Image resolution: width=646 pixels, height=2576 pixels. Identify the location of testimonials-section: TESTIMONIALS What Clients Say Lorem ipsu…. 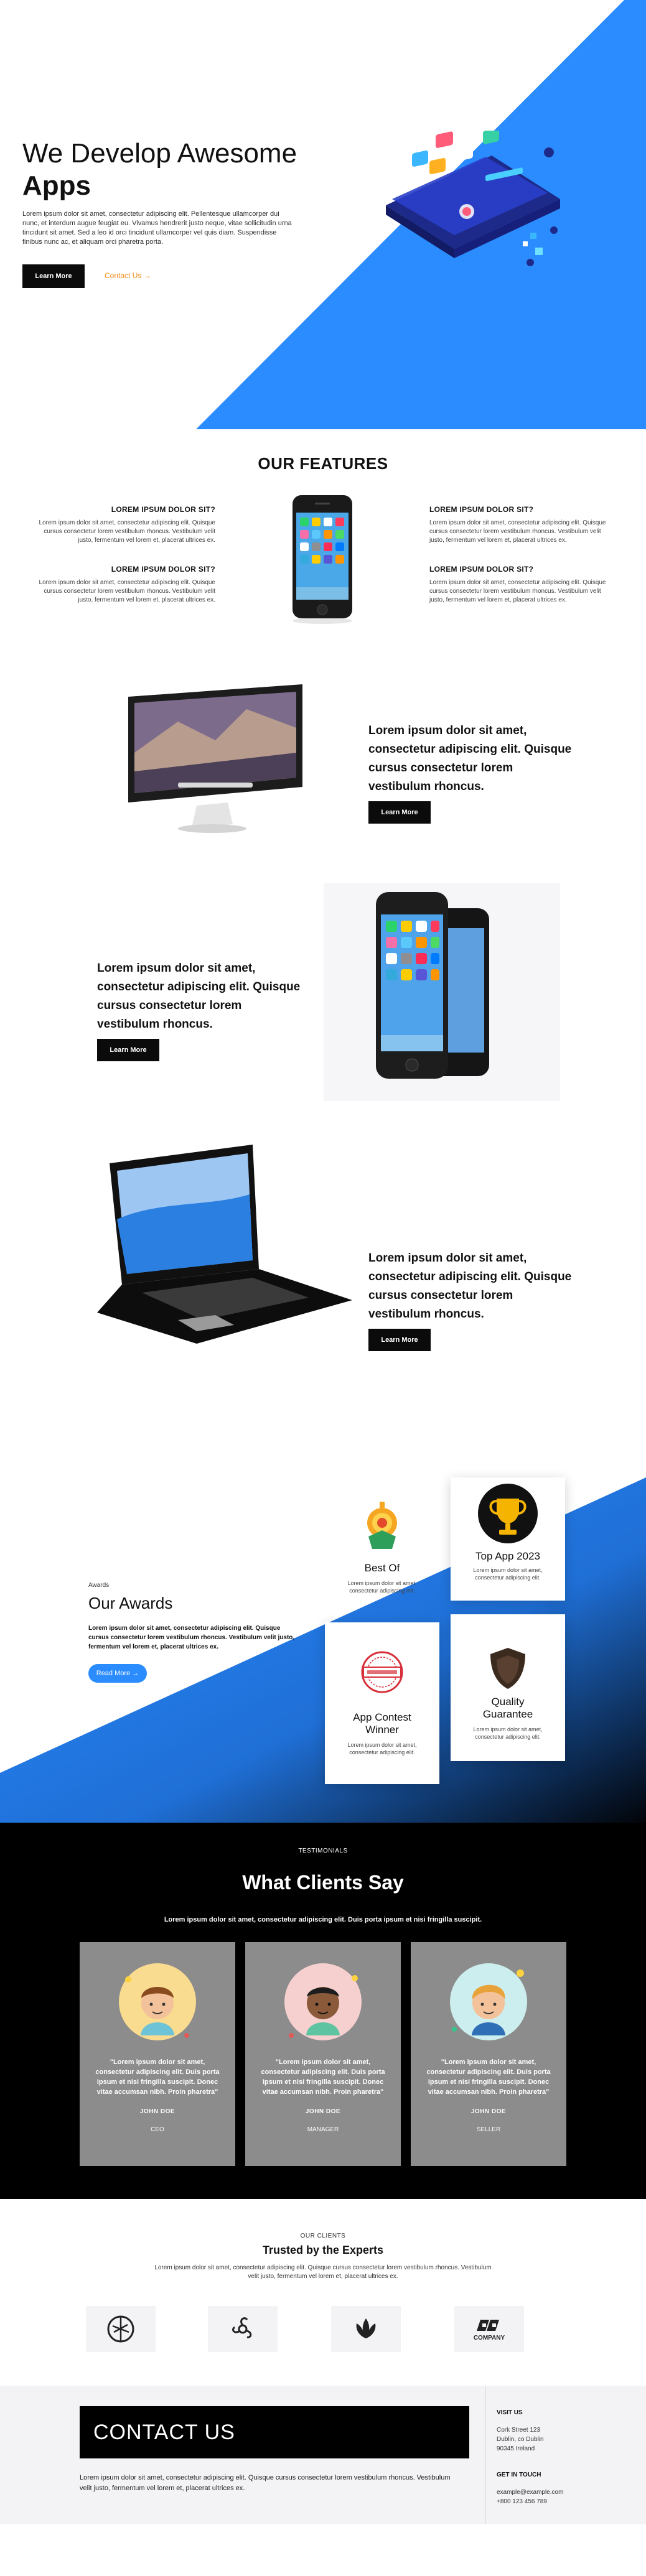
(323, 2011).